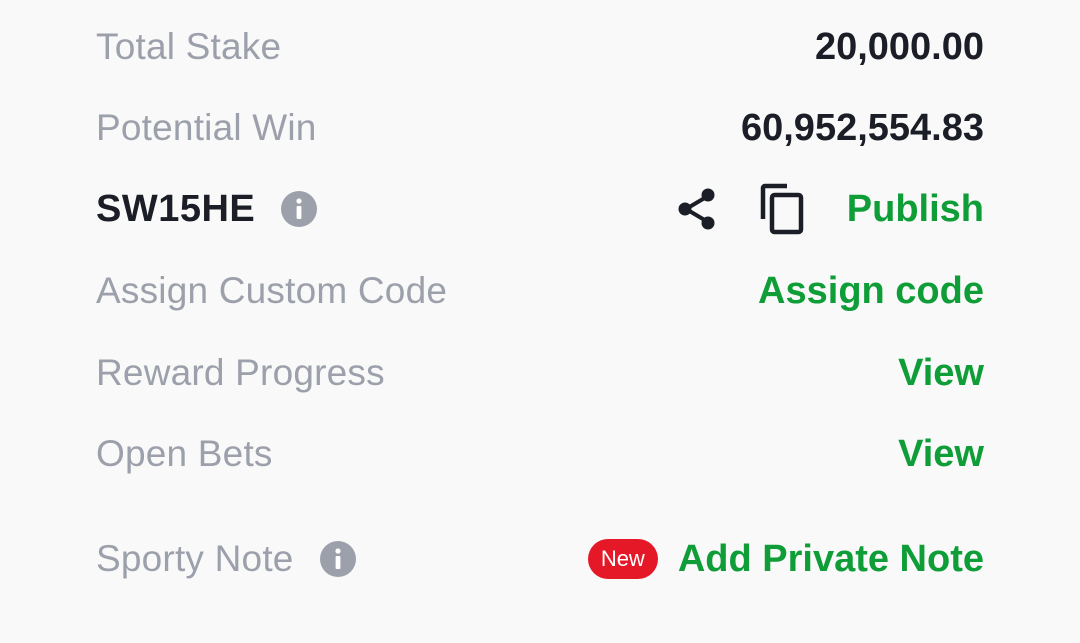 The height and width of the screenshot is (643, 1080). What do you see at coordinates (540, 209) in the screenshot?
I see `booking-code-row: SW15HE Publish` at bounding box center [540, 209].